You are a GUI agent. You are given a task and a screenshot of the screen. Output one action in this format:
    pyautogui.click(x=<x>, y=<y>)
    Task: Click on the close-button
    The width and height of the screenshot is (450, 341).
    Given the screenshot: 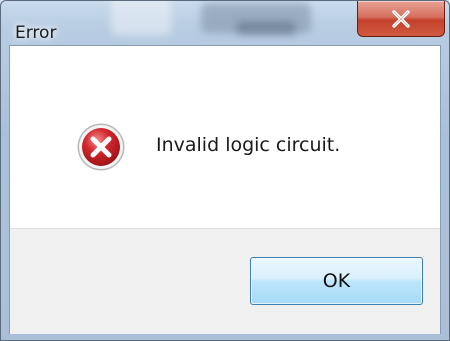 What is the action you would take?
    pyautogui.click(x=401, y=19)
    